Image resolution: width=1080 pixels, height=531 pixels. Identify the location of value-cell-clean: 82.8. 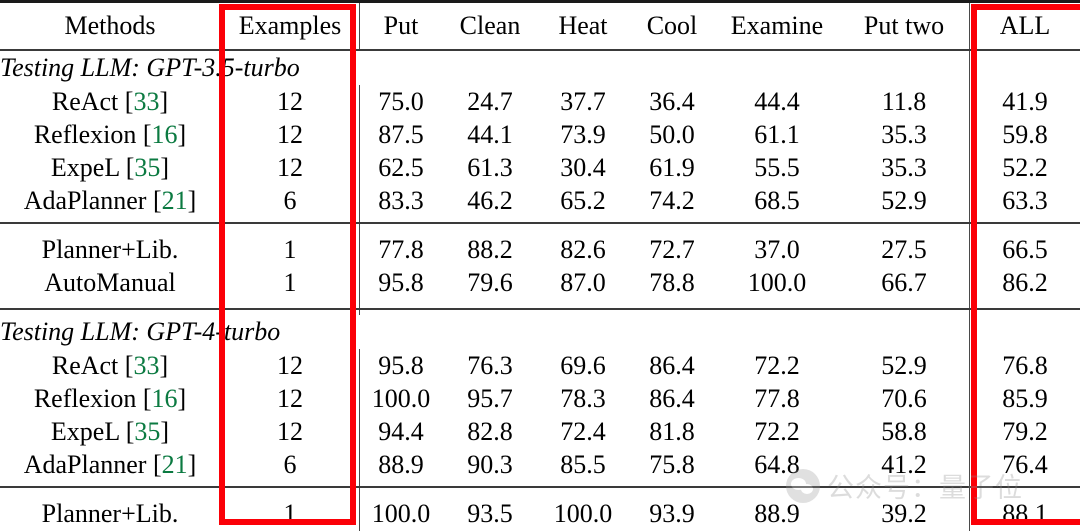
(490, 431).